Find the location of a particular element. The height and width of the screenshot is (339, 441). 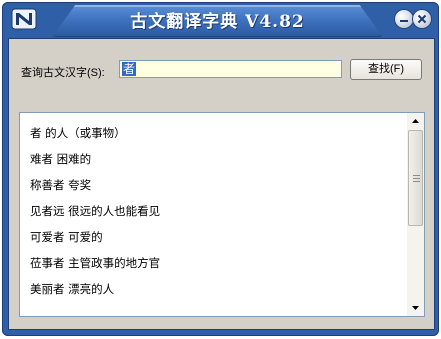

close-button is located at coordinates (422, 19).